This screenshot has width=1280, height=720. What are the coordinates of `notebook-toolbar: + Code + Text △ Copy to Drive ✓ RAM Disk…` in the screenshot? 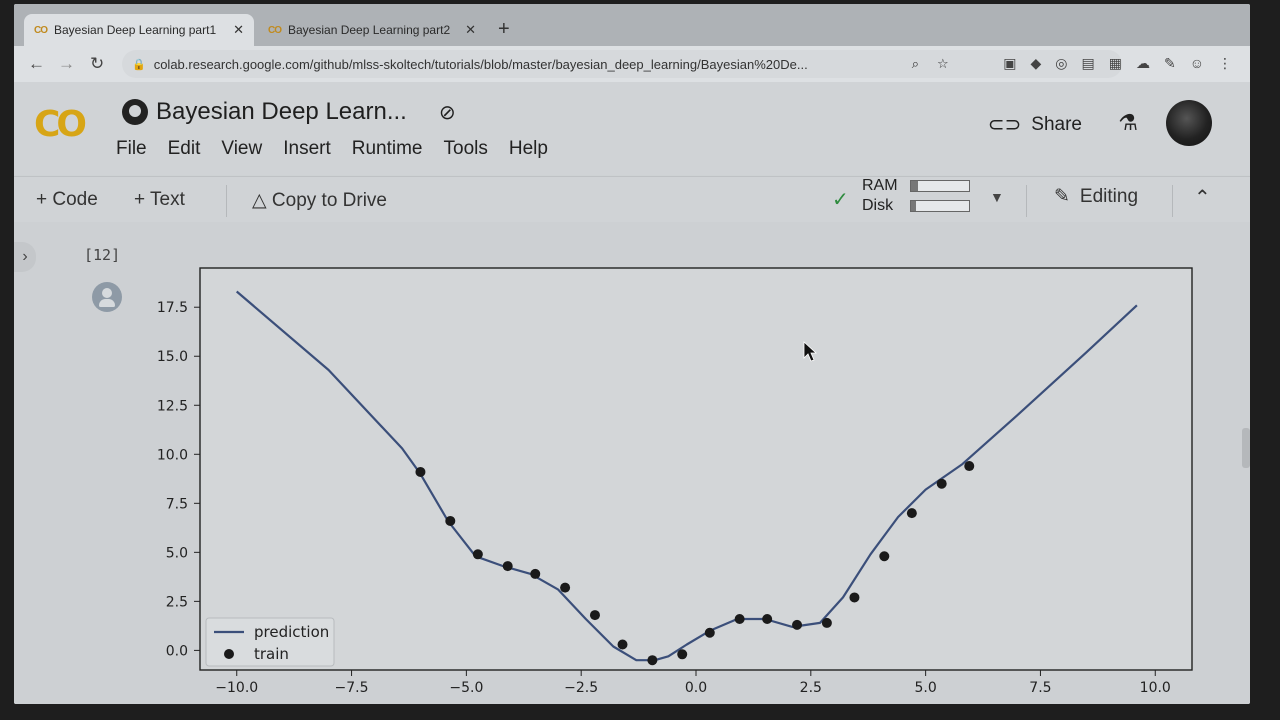 It's located at (632, 199).